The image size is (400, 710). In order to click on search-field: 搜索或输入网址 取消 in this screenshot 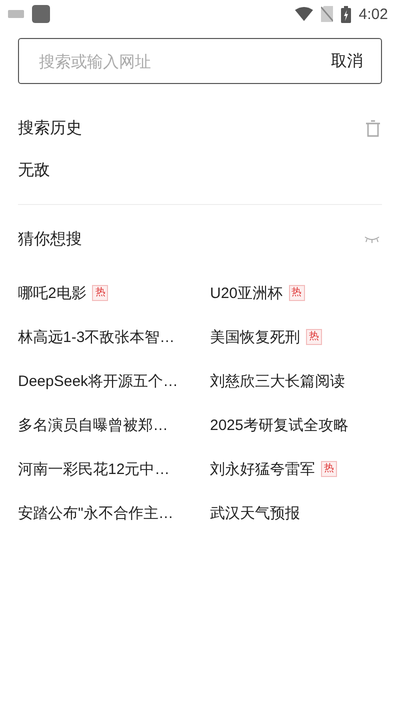, I will do `click(200, 61)`.